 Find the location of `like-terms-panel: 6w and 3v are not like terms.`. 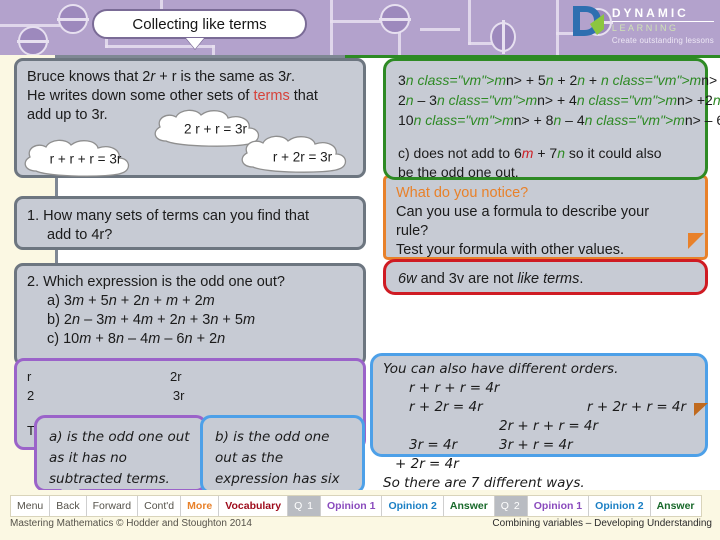

like-terms-panel: 6w and 3v are not like terms. is located at coordinates (545, 277).